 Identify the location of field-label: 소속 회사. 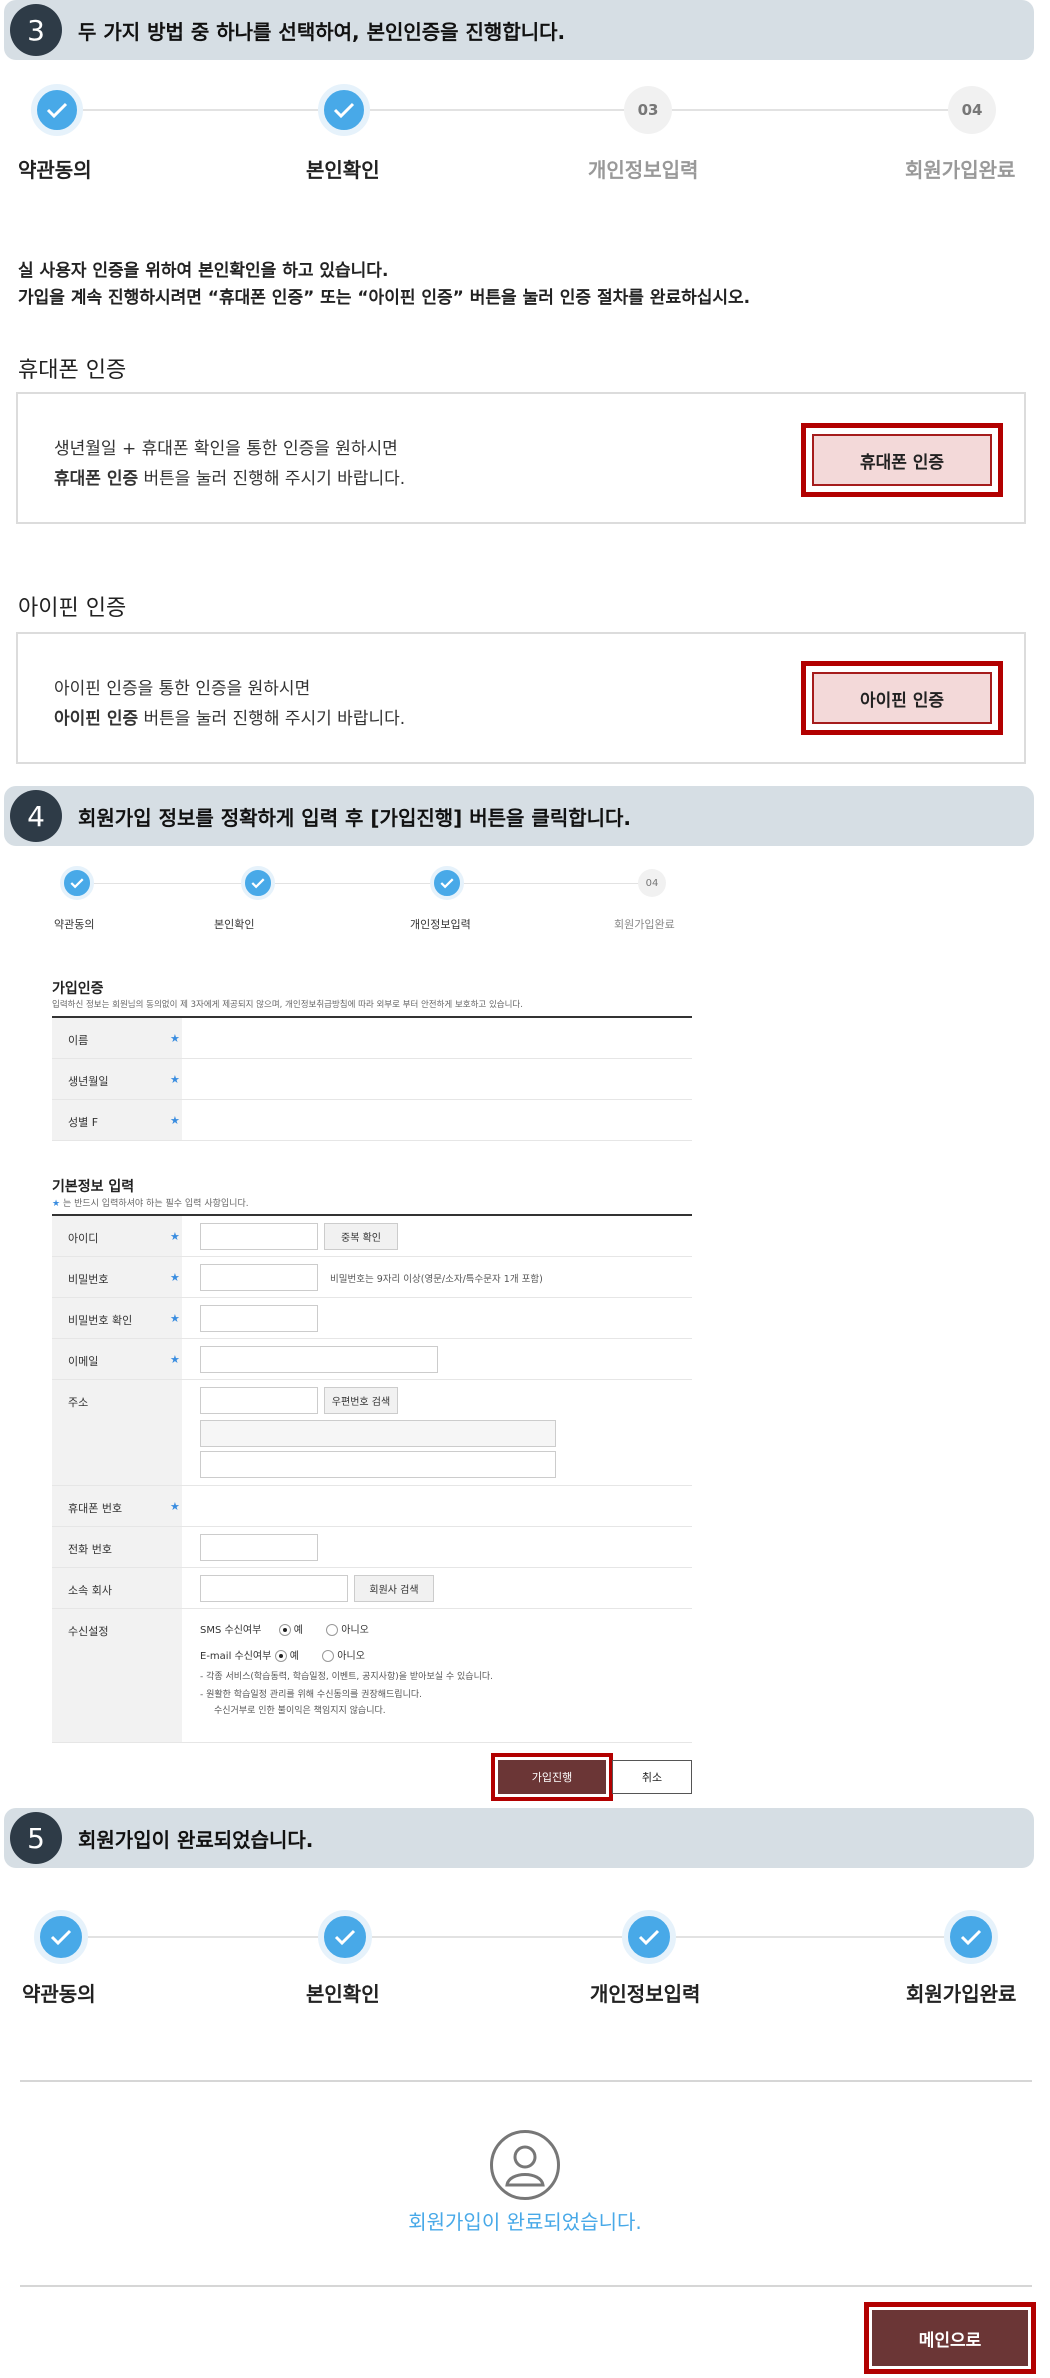
(117, 1588).